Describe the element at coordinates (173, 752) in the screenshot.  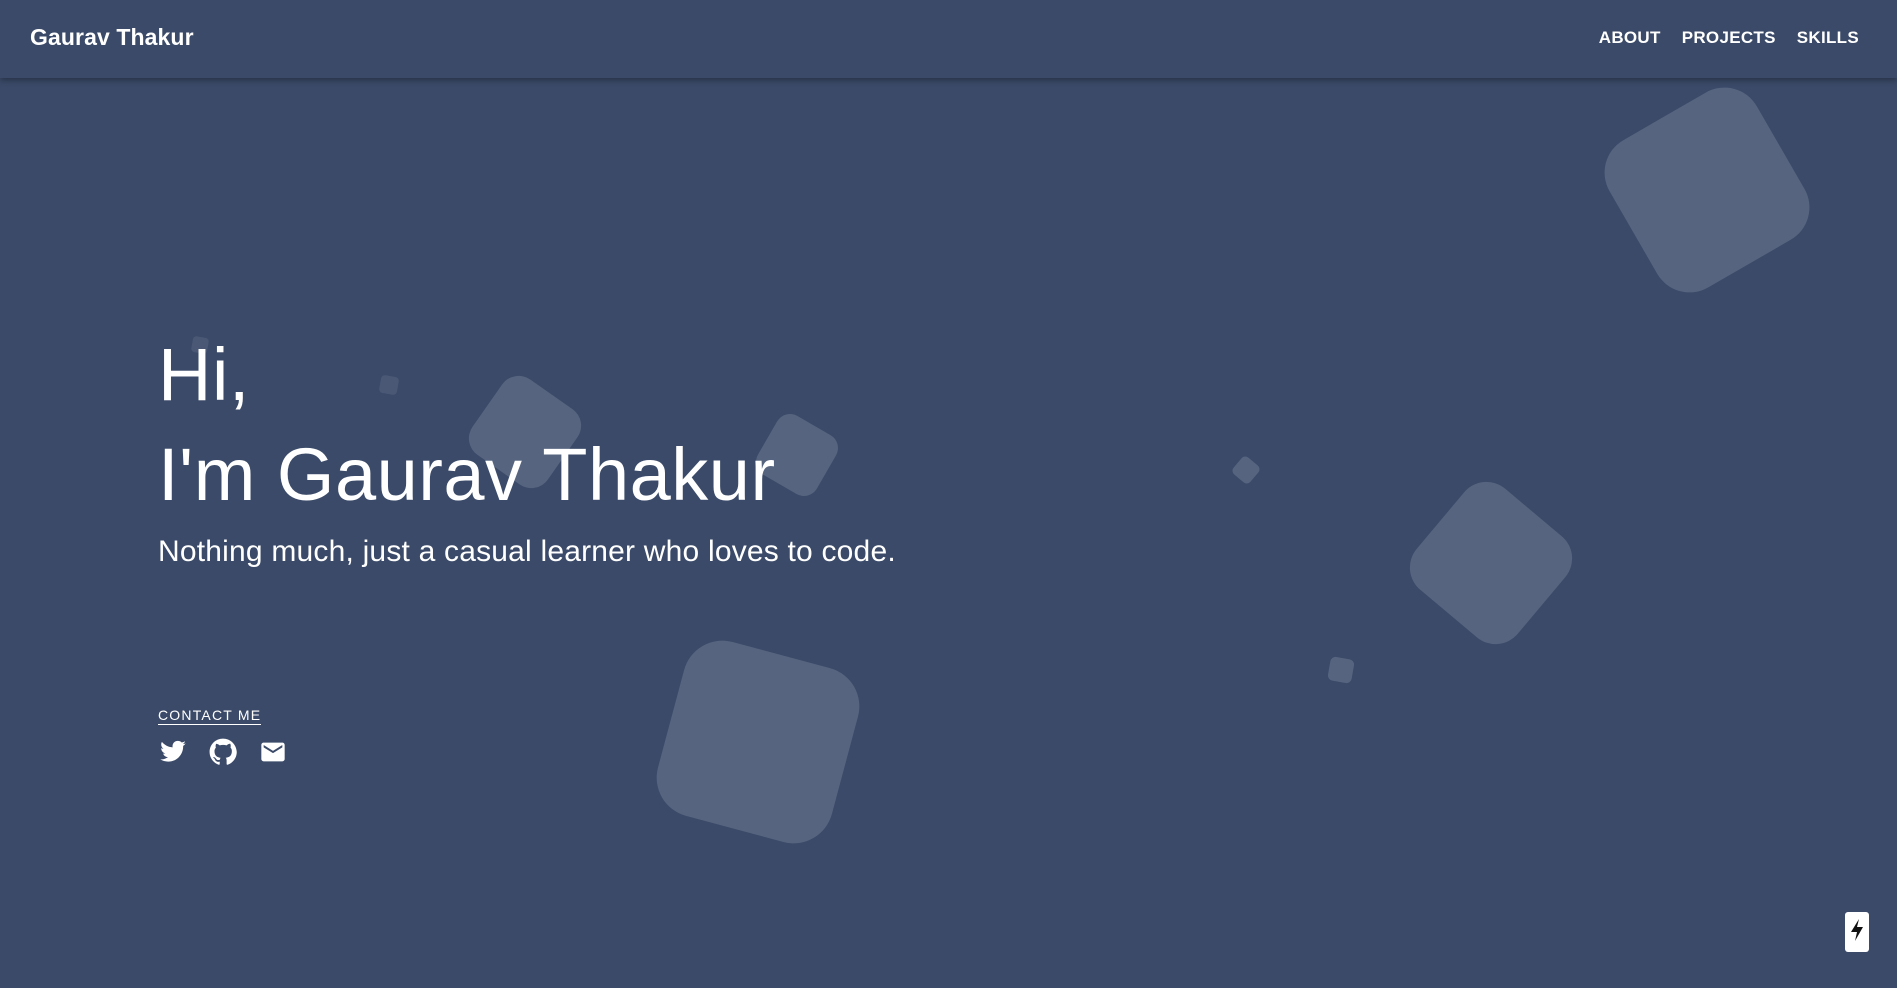
I see `twitter-icon` at that location.